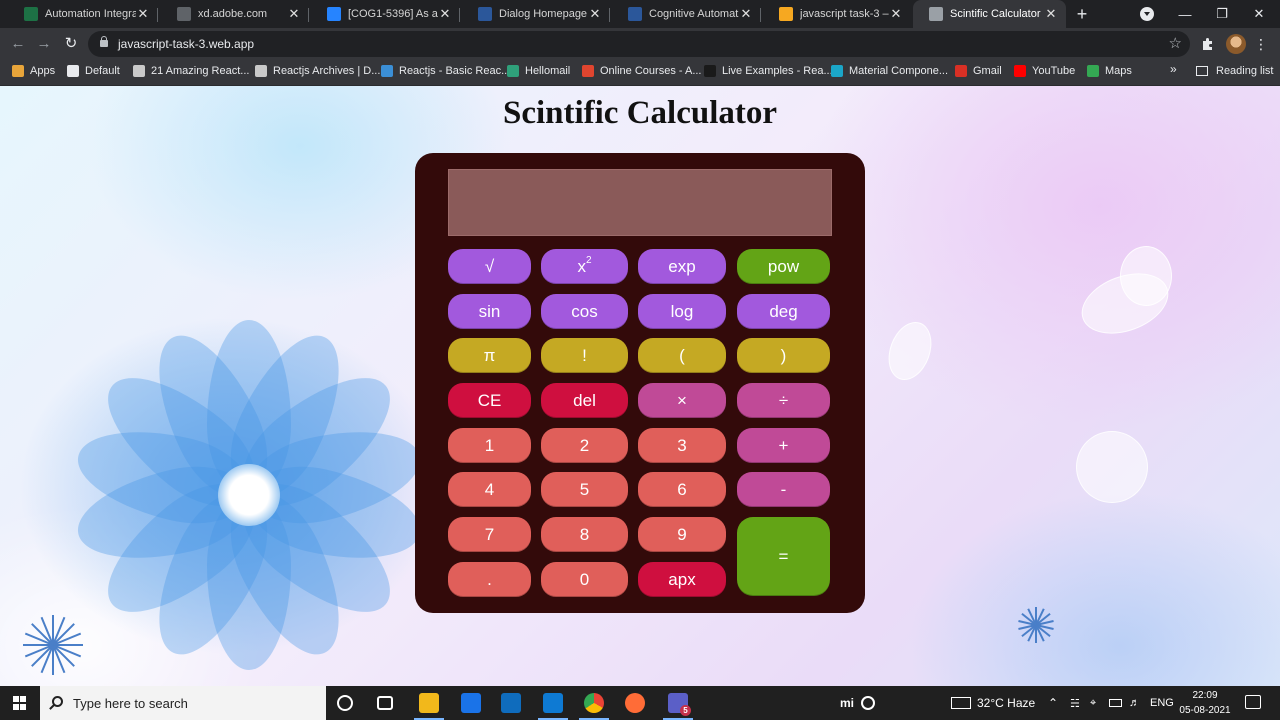 The image size is (1280, 720). Describe the element at coordinates (1234, 71) in the screenshot. I see `reading-list: Reading list` at that location.